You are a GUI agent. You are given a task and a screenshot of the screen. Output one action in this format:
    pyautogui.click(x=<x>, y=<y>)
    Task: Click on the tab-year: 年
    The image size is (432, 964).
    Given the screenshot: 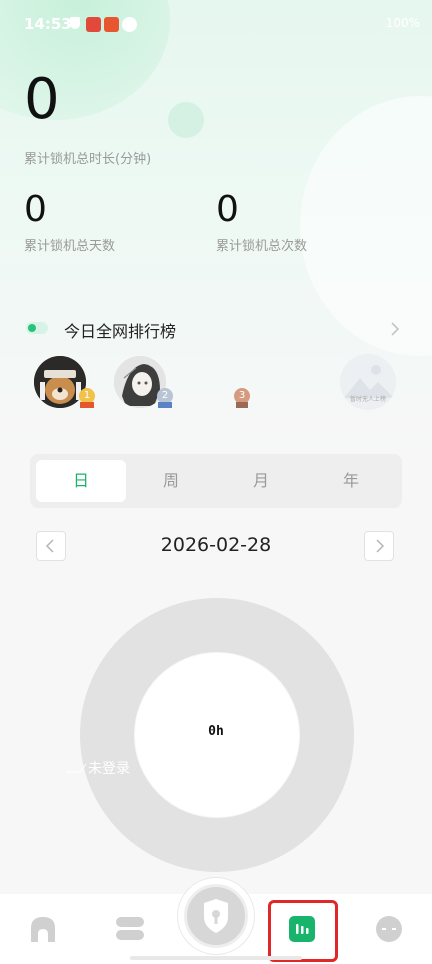 What is the action you would take?
    pyautogui.click(x=351, y=481)
    